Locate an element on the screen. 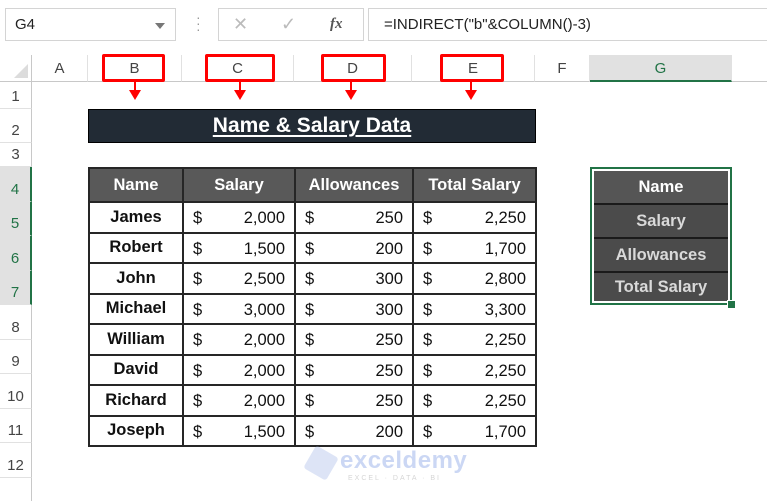 Image resolution: width=767 pixels, height=501 pixels. column-header-a: A is located at coordinates (60, 68).